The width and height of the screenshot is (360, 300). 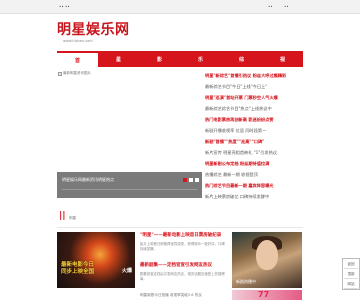 What do you see at coordinates (351, 284) in the screenshot?
I see `site-button: 网站` at bounding box center [351, 284].